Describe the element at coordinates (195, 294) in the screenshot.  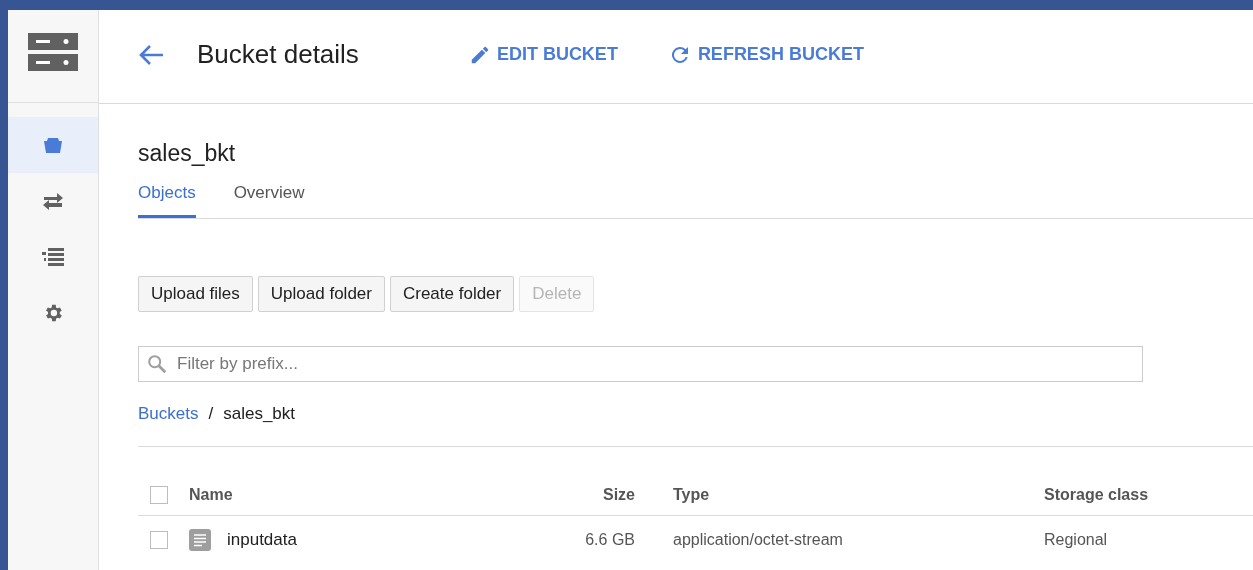
I see `action-button: Upload files` at that location.